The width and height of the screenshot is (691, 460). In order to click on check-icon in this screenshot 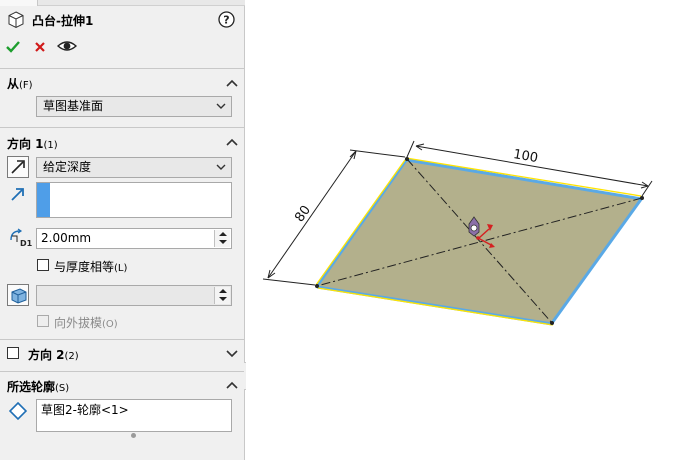, I will do `click(13, 46)`.